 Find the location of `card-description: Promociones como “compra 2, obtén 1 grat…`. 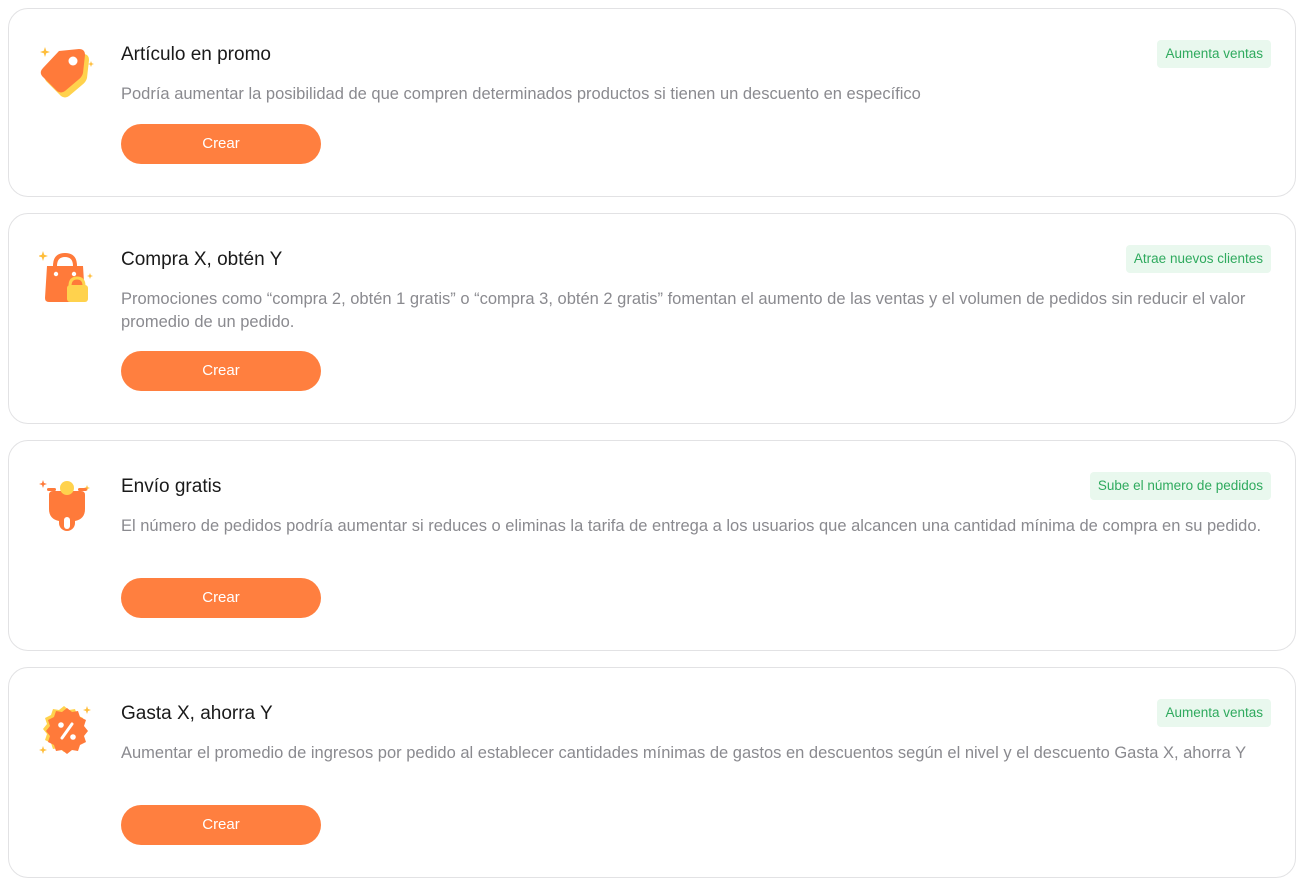

card-description: Promociones como “compra 2, obtén 1 grat… is located at coordinates (683, 310).